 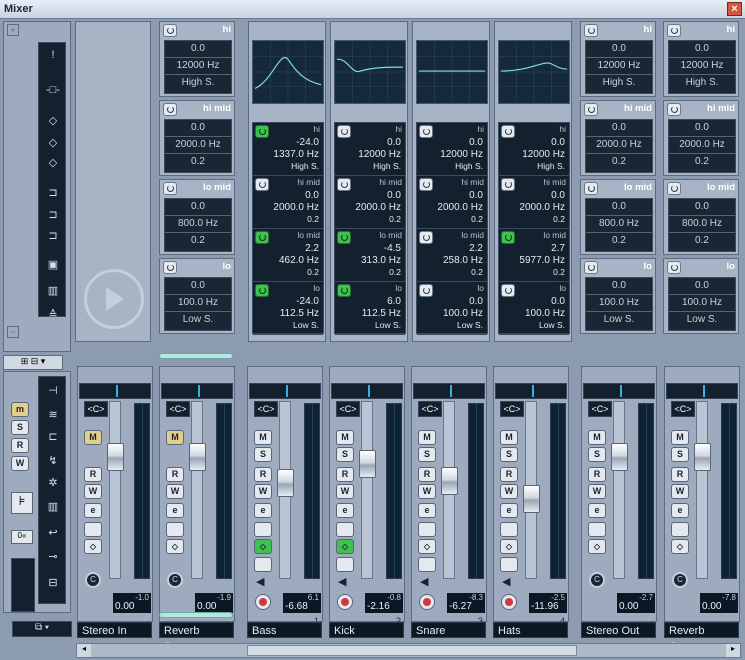 What do you see at coordinates (366, 630) in the screenshot?
I see `channel-name: Kick` at bounding box center [366, 630].